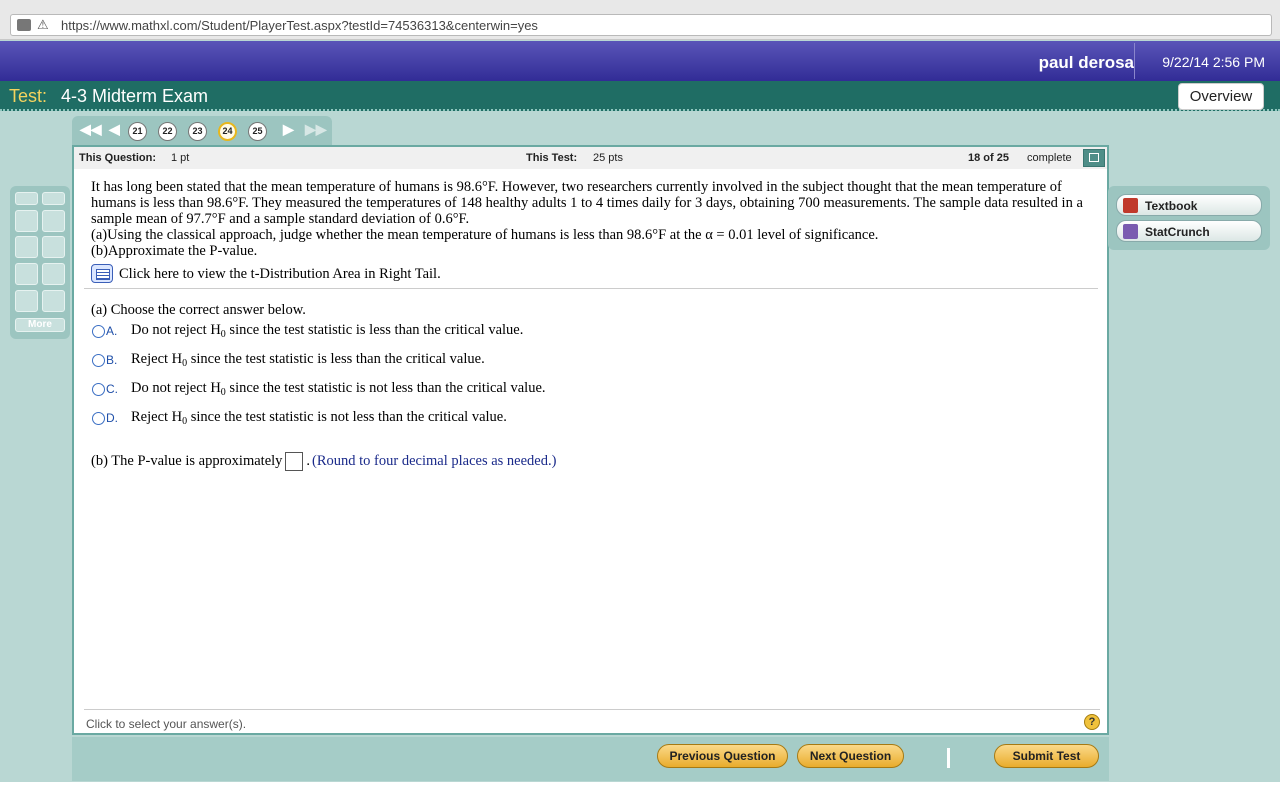  Describe the element at coordinates (114, 129) in the screenshot. I see `prev-question-icon: ◀` at that location.